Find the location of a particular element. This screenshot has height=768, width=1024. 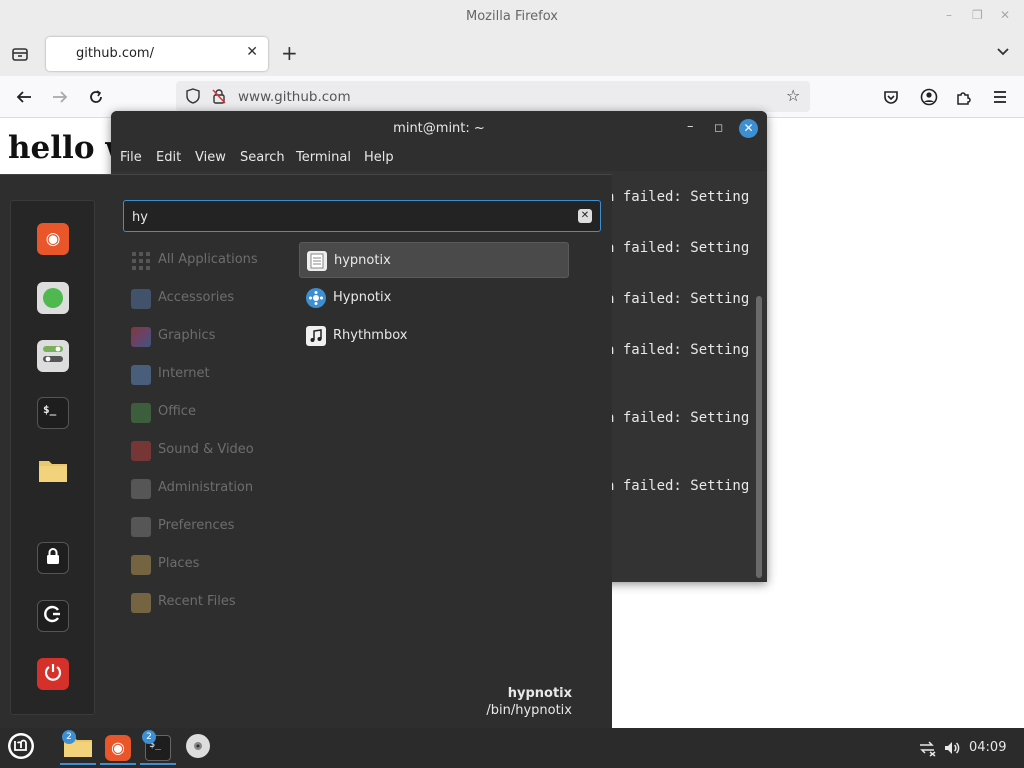

app-label: hypnotix is located at coordinates (362, 260).